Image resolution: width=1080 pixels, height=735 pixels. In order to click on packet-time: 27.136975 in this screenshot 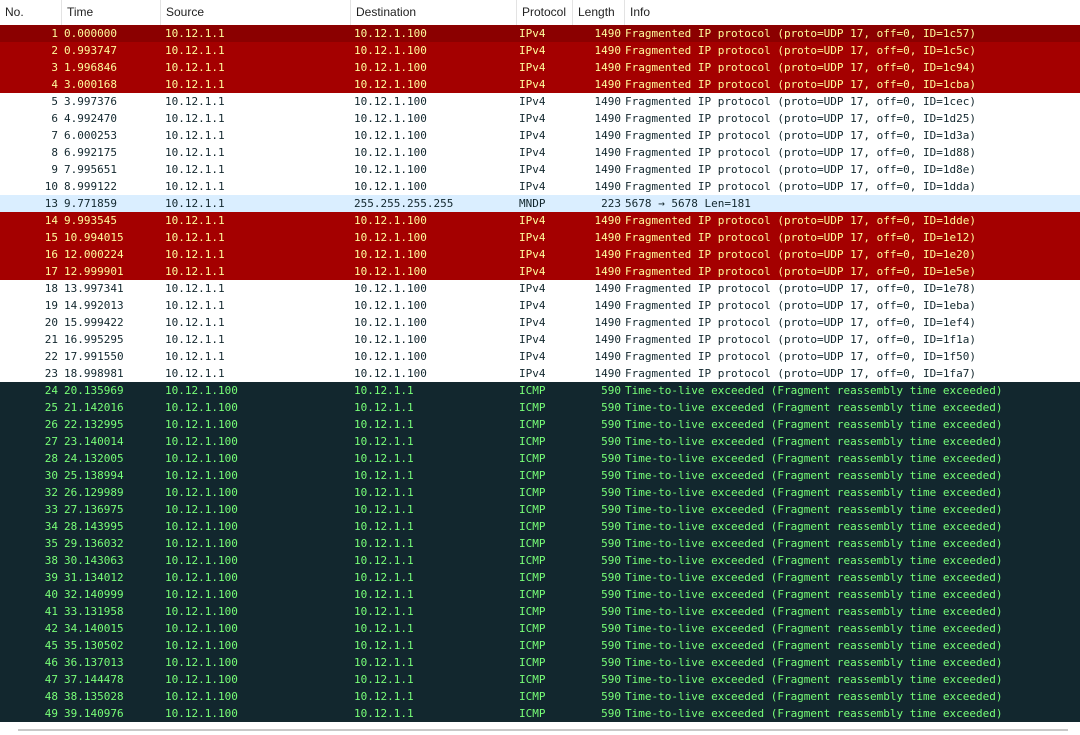, I will do `click(94, 509)`.